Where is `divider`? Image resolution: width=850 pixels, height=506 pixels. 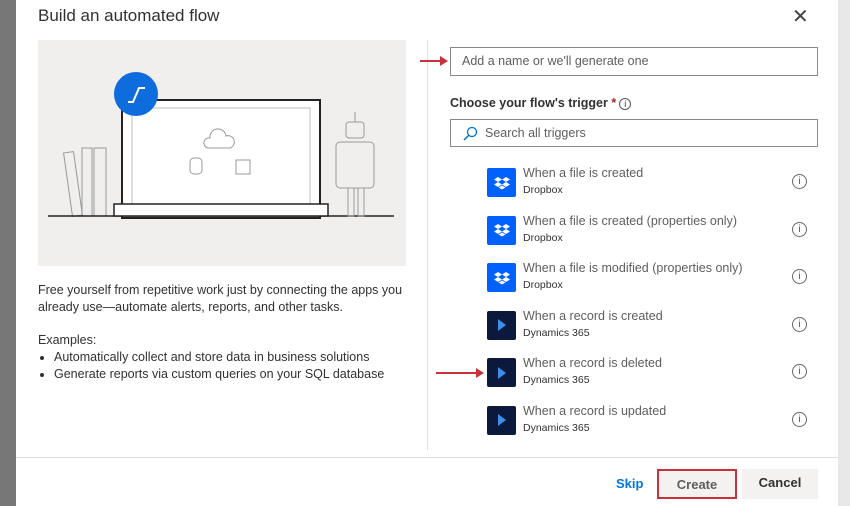
divider is located at coordinates (427, 245).